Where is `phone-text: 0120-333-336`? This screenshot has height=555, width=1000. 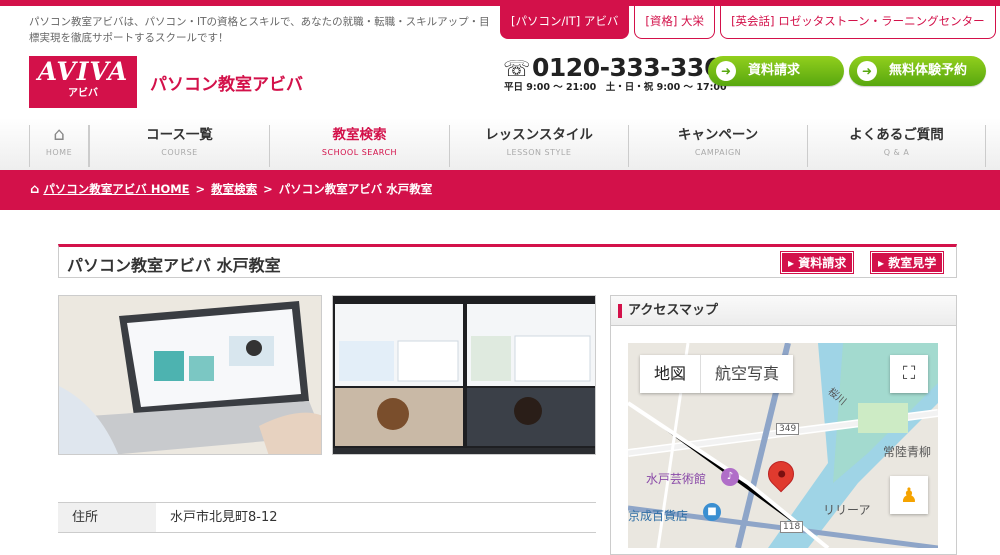
phone-text: 0120-333-336 is located at coordinates (626, 67).